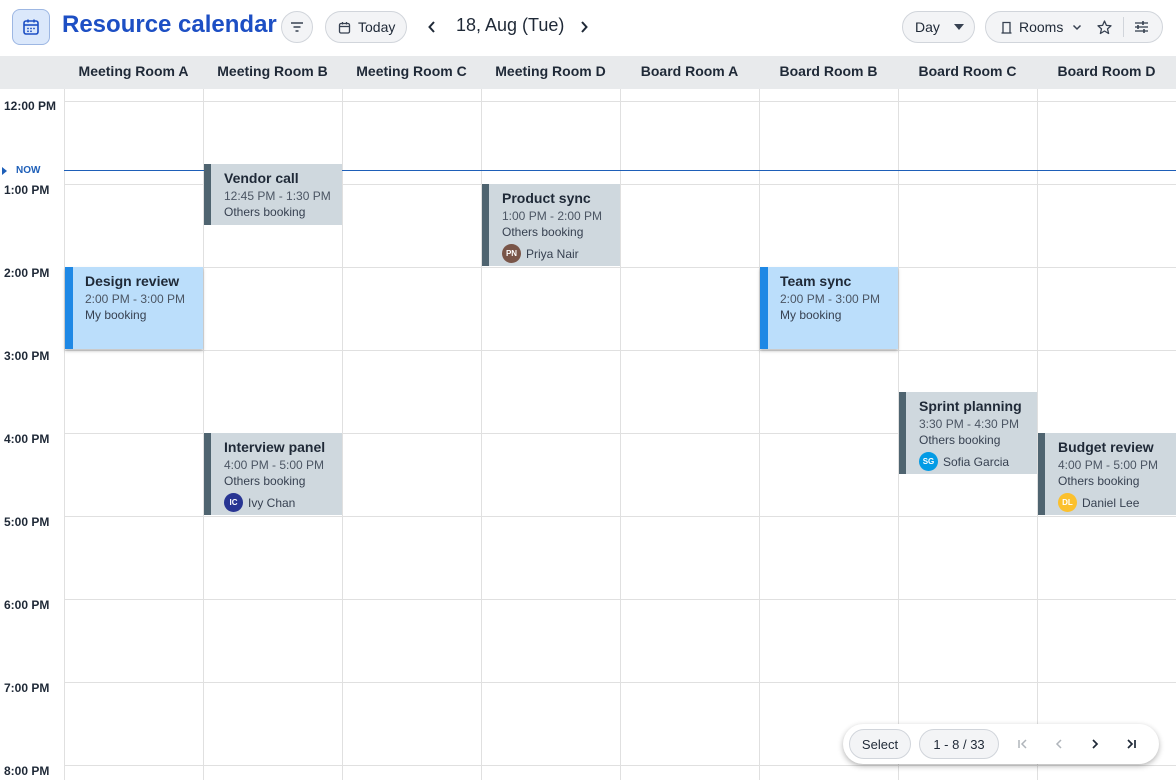 Image resolution: width=1176 pixels, height=780 pixels. I want to click on time-label: 7:00 PM, so click(27, 688).